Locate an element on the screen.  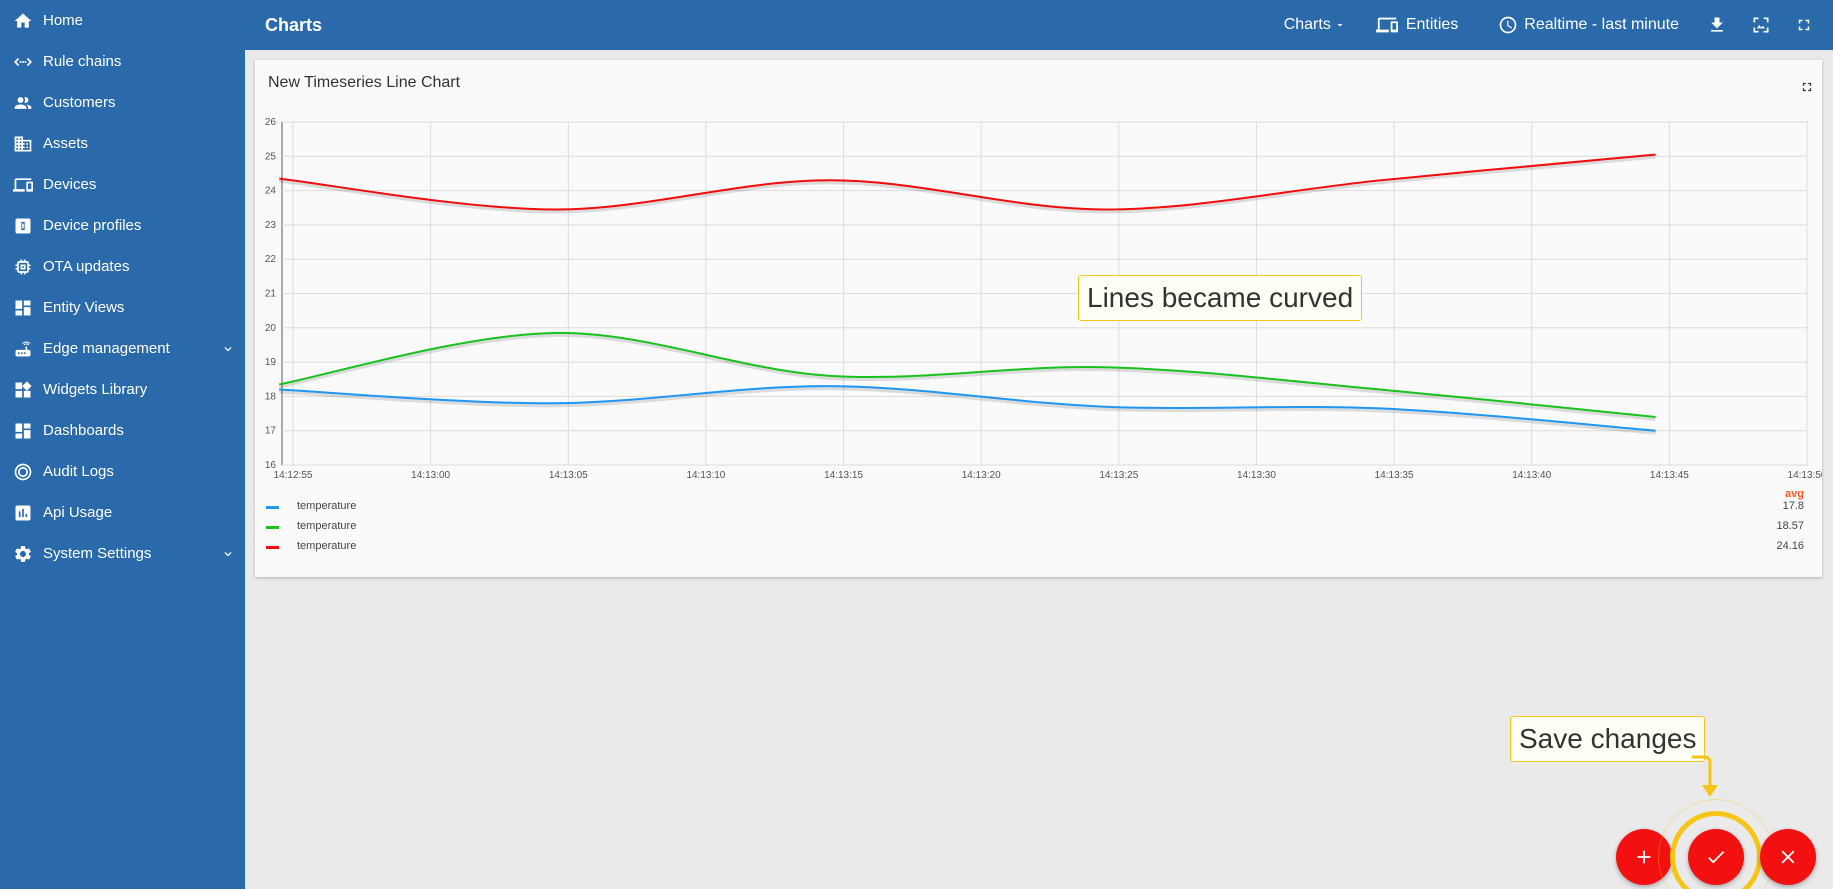
entities-label: Entities is located at coordinates (1432, 24).